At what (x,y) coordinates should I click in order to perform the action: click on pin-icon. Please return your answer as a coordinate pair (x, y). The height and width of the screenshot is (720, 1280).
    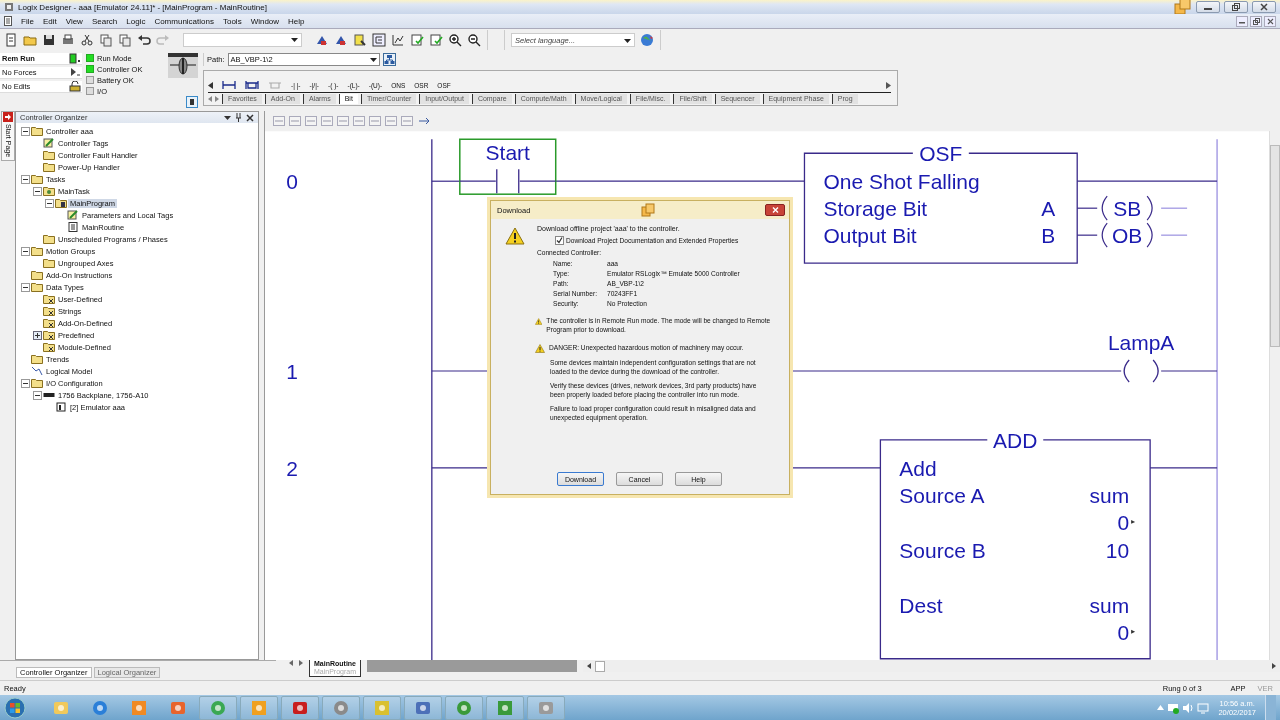
    Looking at the image, I should click on (238, 117).